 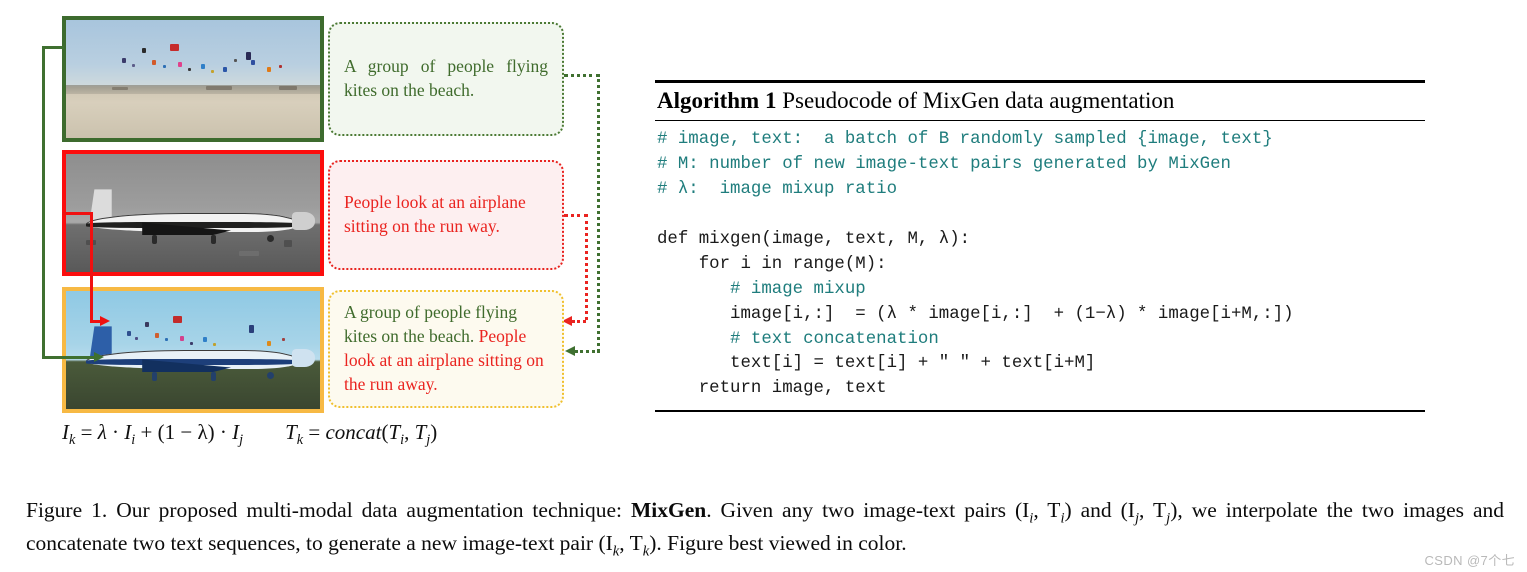 I want to click on image-kites-on-beach, so click(x=193, y=79).